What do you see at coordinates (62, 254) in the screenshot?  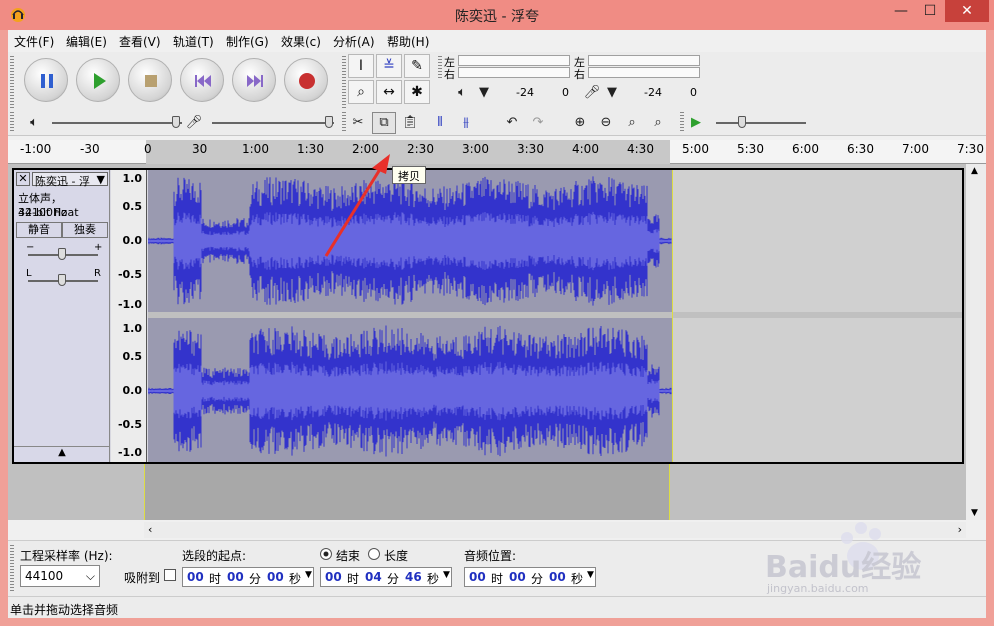 I see `gain-thumb` at bounding box center [62, 254].